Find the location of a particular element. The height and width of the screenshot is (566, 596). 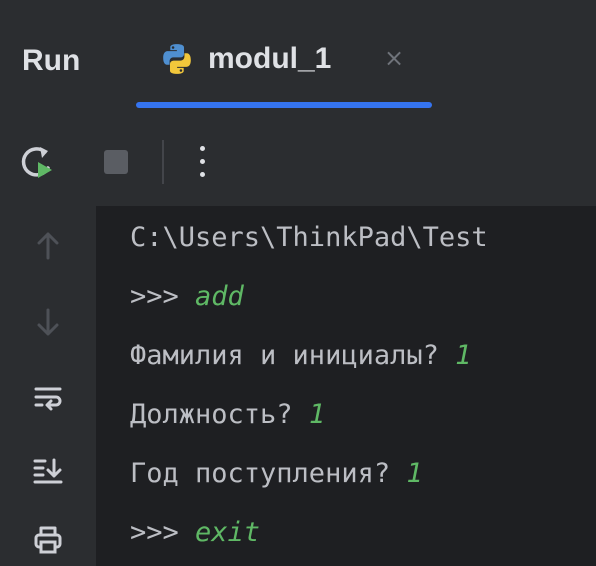

more-options-icon is located at coordinates (202, 162).